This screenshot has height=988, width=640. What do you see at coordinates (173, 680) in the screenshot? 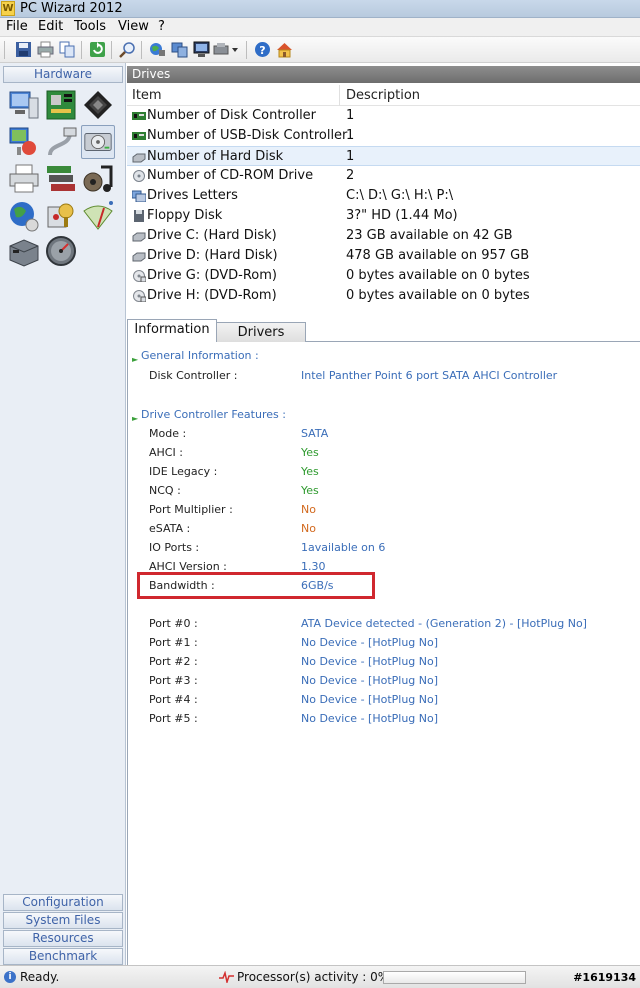
I see `port-label: Port #3 :` at bounding box center [173, 680].